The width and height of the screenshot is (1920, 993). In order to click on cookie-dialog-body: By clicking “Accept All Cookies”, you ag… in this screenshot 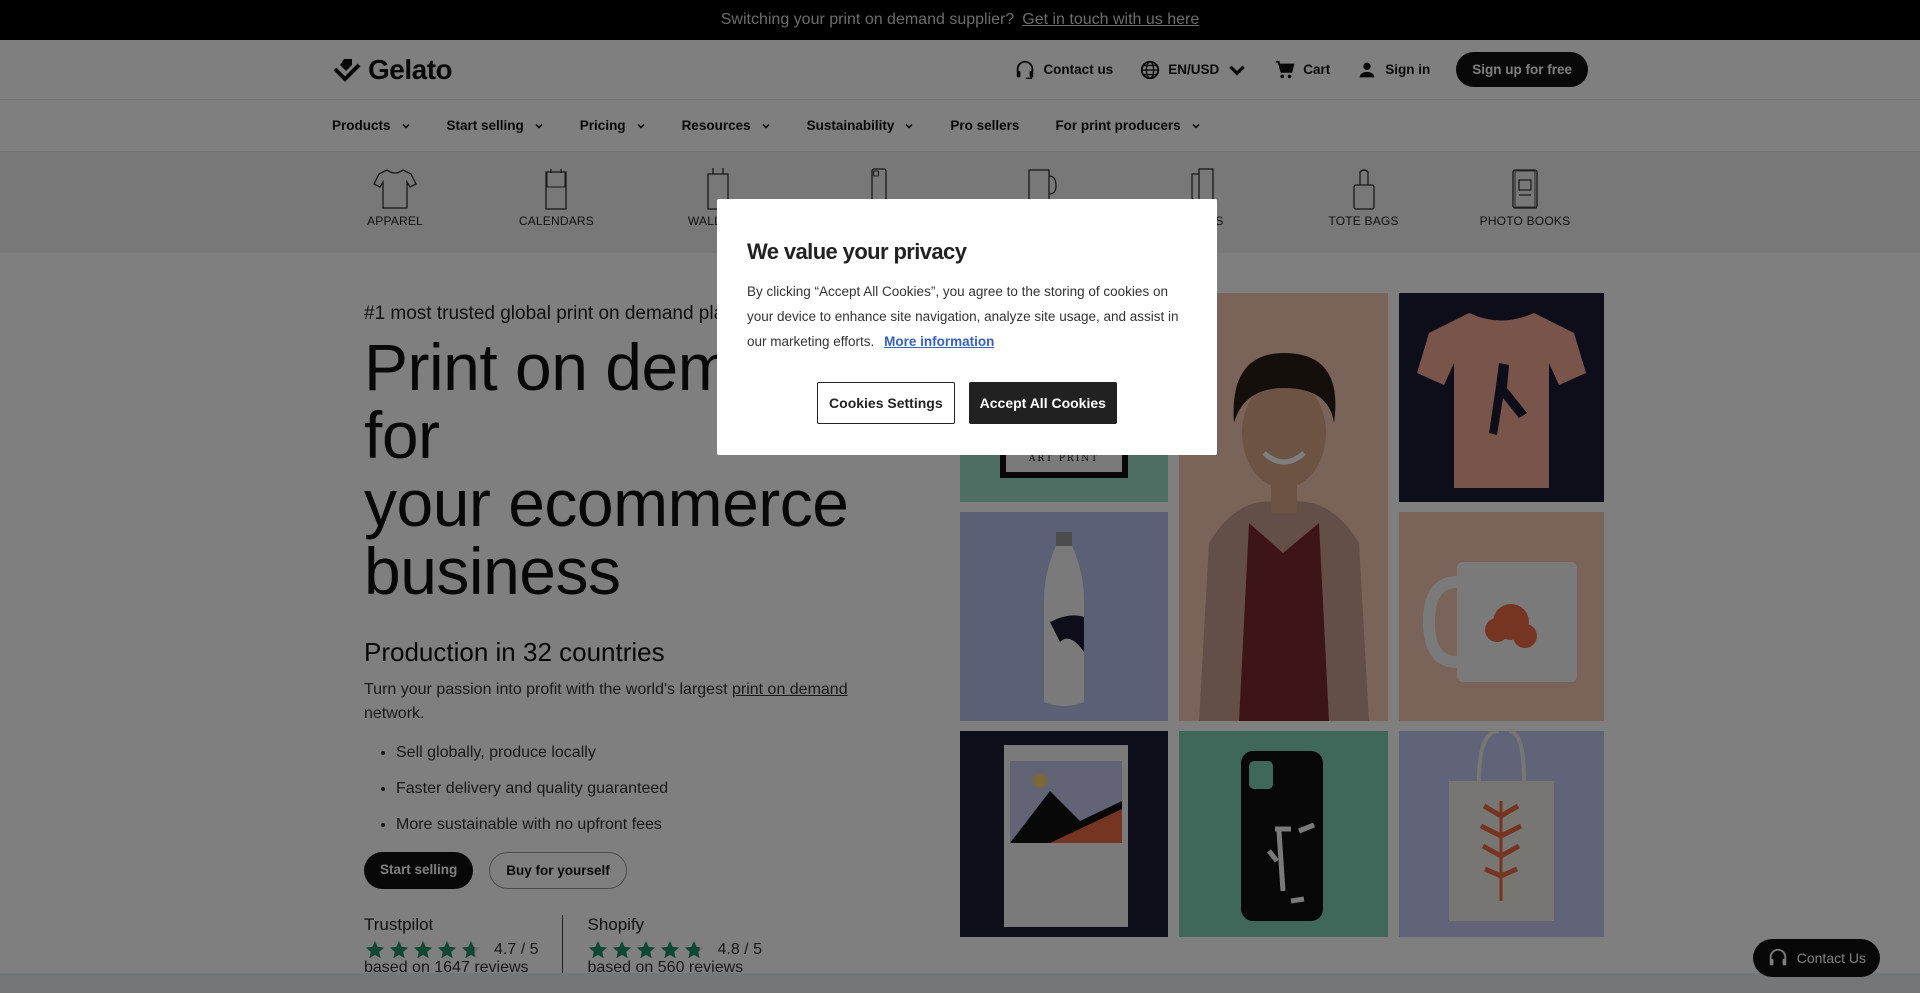, I will do `click(967, 316)`.